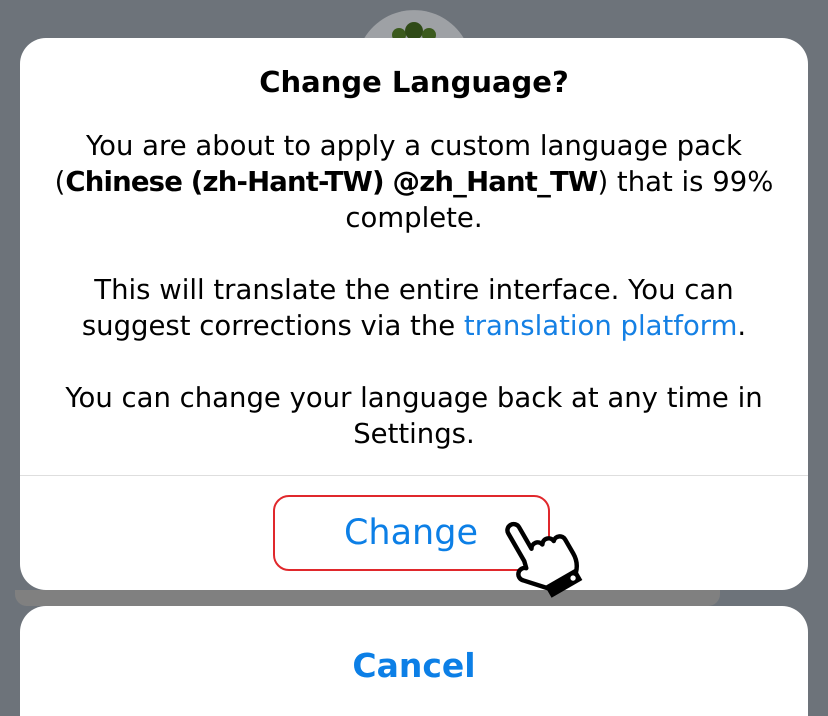 The width and height of the screenshot is (828, 716). What do you see at coordinates (414, 416) in the screenshot?
I see `dialog-message: You can change your language back at any time in Settings.` at bounding box center [414, 416].